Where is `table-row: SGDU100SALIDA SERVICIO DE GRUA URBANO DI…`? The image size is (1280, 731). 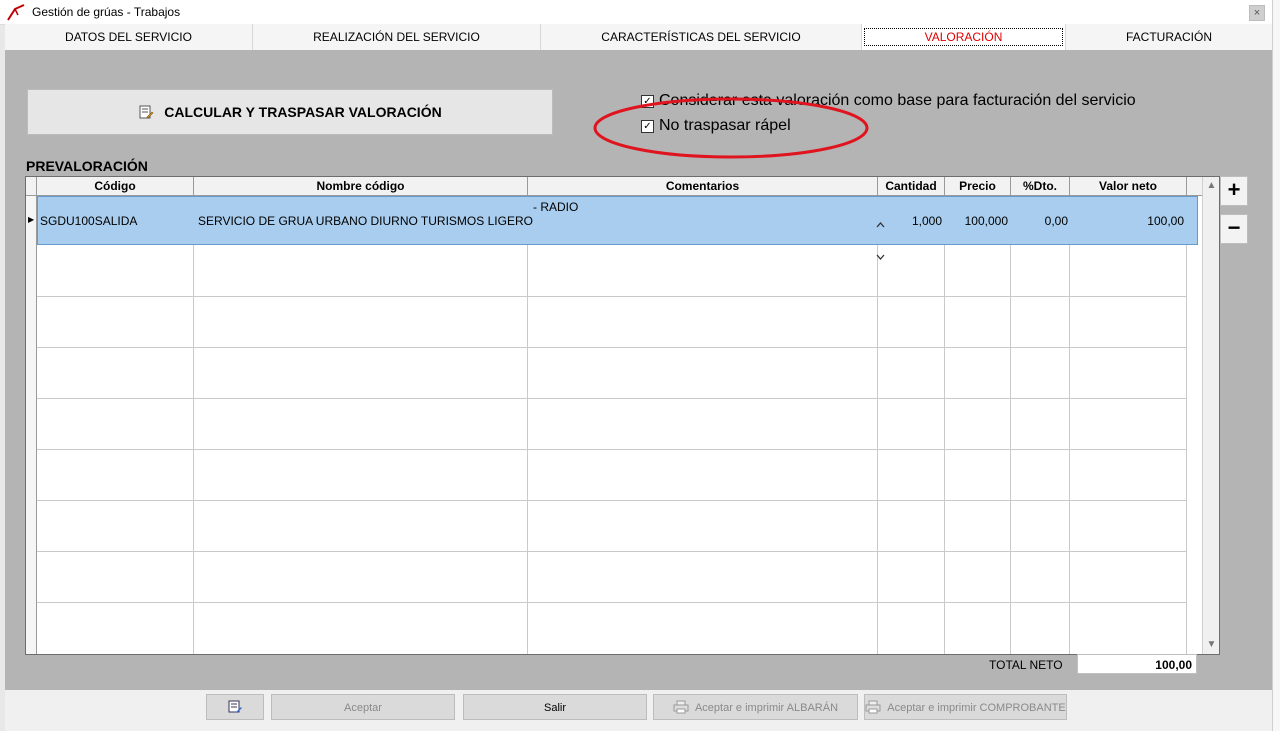 table-row: SGDU100SALIDA SERVICIO DE GRUA URBANO DI… is located at coordinates (617, 228).